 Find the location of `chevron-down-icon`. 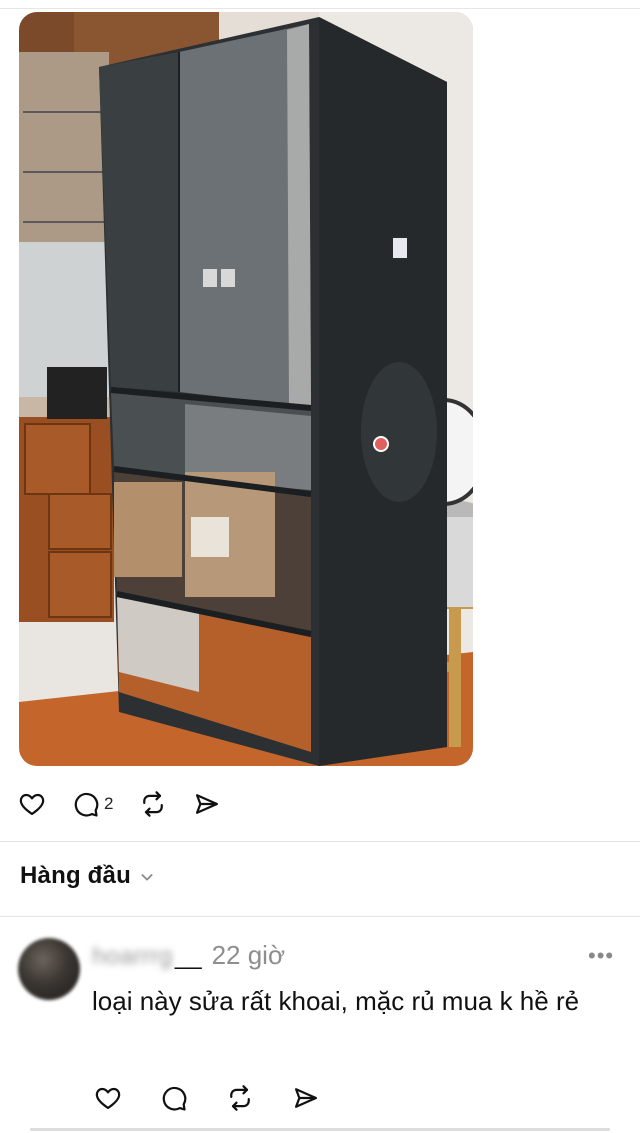

chevron-down-icon is located at coordinates (147, 877).